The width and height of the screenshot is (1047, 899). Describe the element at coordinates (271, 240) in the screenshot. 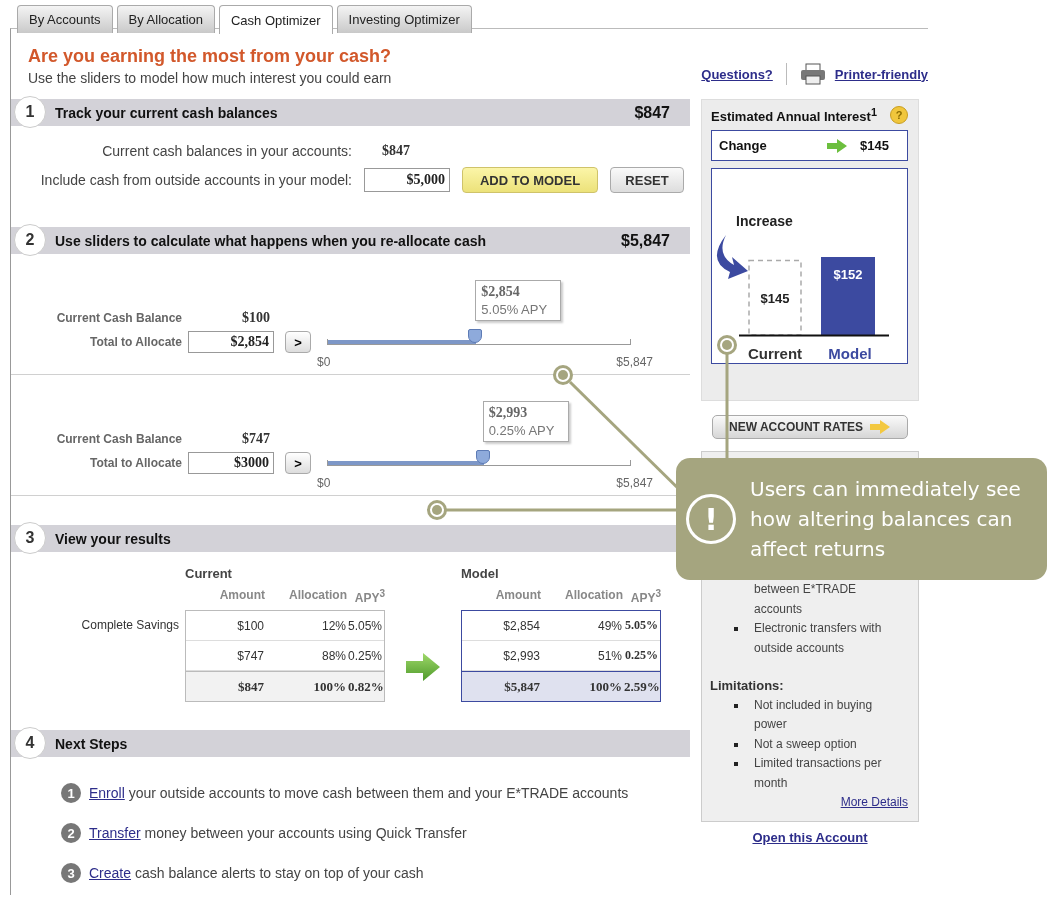

I see `section-title: Use sliders to calculate what happens when you re-allocate cash` at that location.